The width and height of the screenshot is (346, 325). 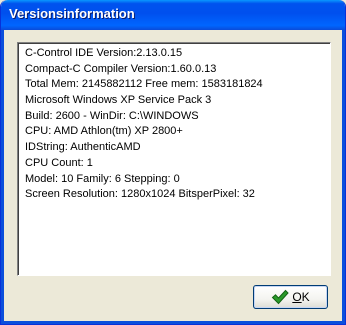 What do you see at coordinates (281, 297) in the screenshot?
I see `checkmark-icon` at bounding box center [281, 297].